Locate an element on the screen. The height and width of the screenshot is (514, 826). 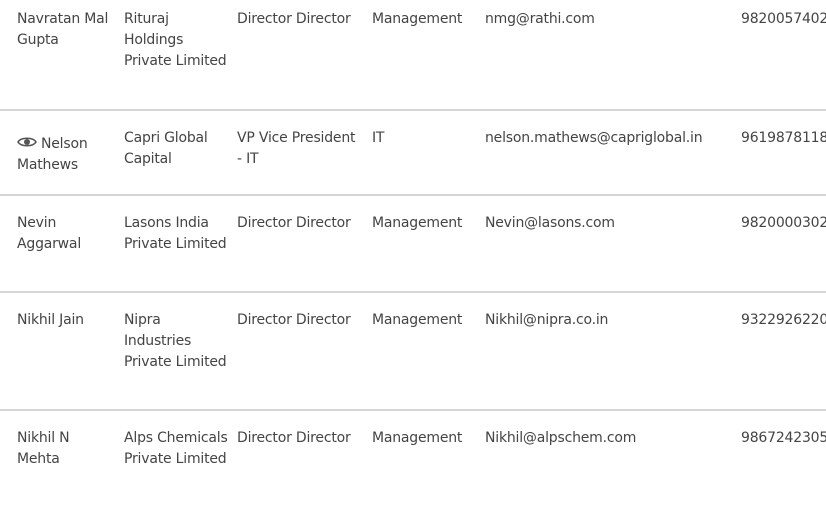
contact-email: Nikhil@nipra.co.in is located at coordinates (610, 320).